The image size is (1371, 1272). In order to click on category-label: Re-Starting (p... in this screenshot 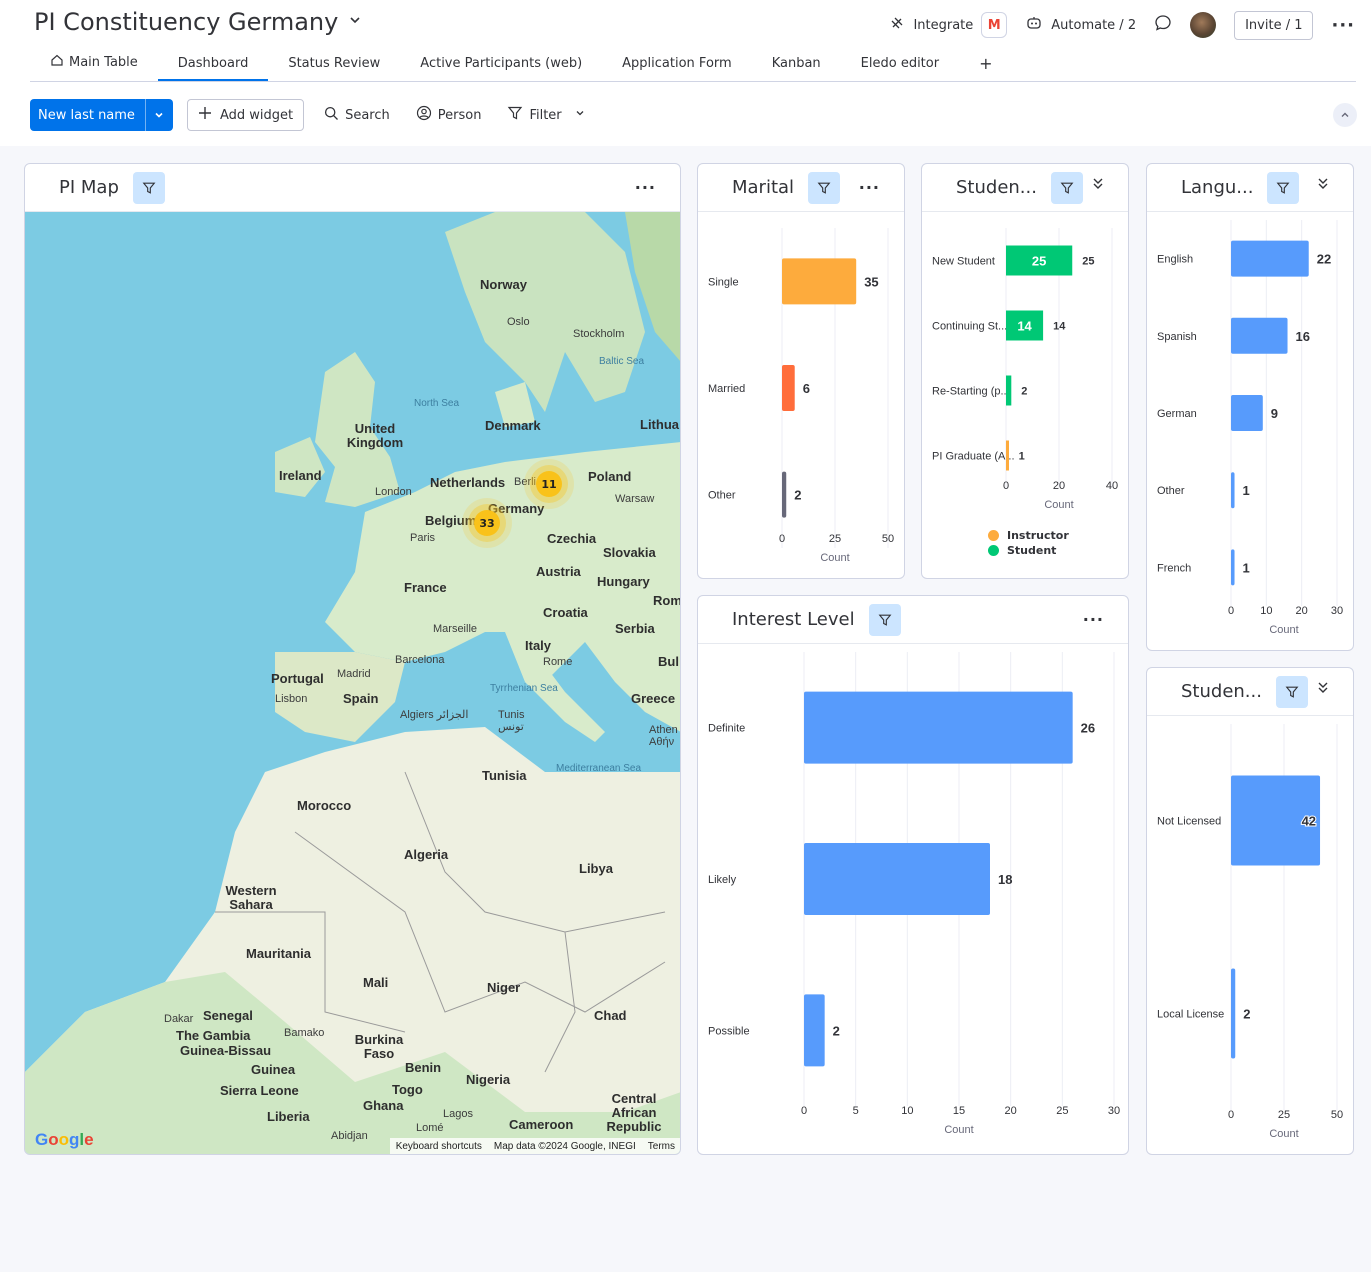, I will do `click(971, 392)`.